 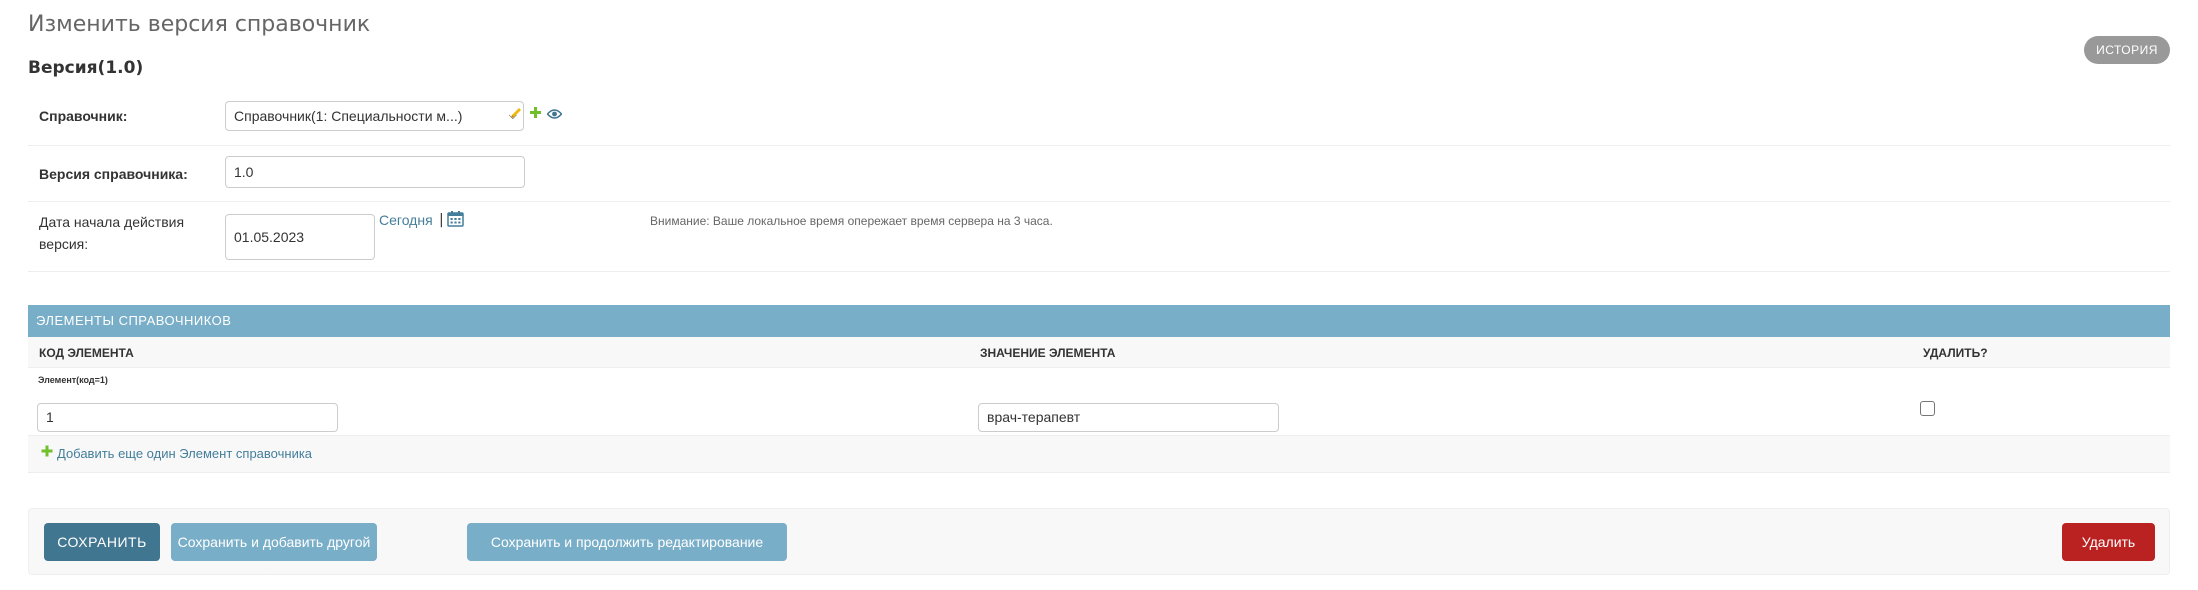 What do you see at coordinates (627, 542) in the screenshot?
I see `save-continue-button: Сохранить и продолжить редактирование` at bounding box center [627, 542].